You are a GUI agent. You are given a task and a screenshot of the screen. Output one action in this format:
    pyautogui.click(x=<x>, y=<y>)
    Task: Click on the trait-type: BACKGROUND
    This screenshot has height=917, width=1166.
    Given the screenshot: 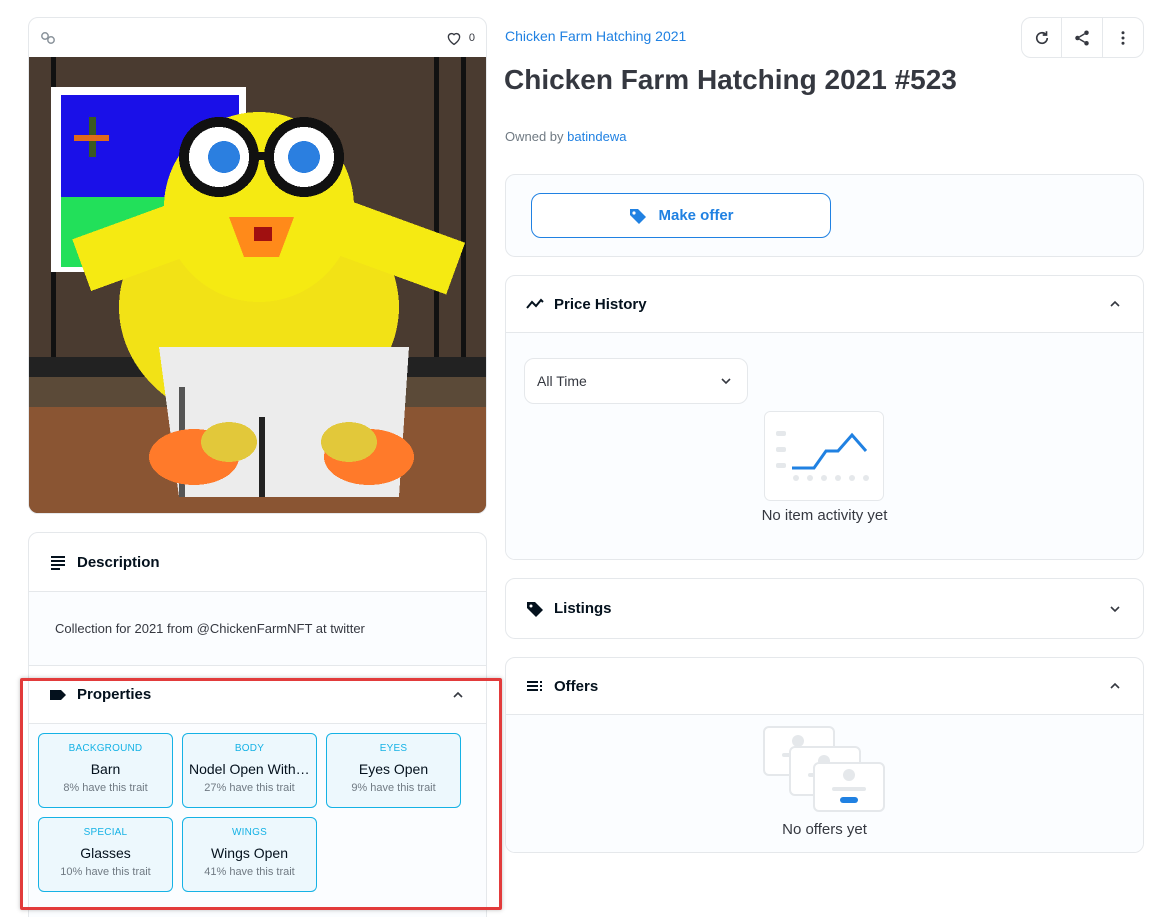 What is the action you would take?
    pyautogui.click(x=105, y=748)
    